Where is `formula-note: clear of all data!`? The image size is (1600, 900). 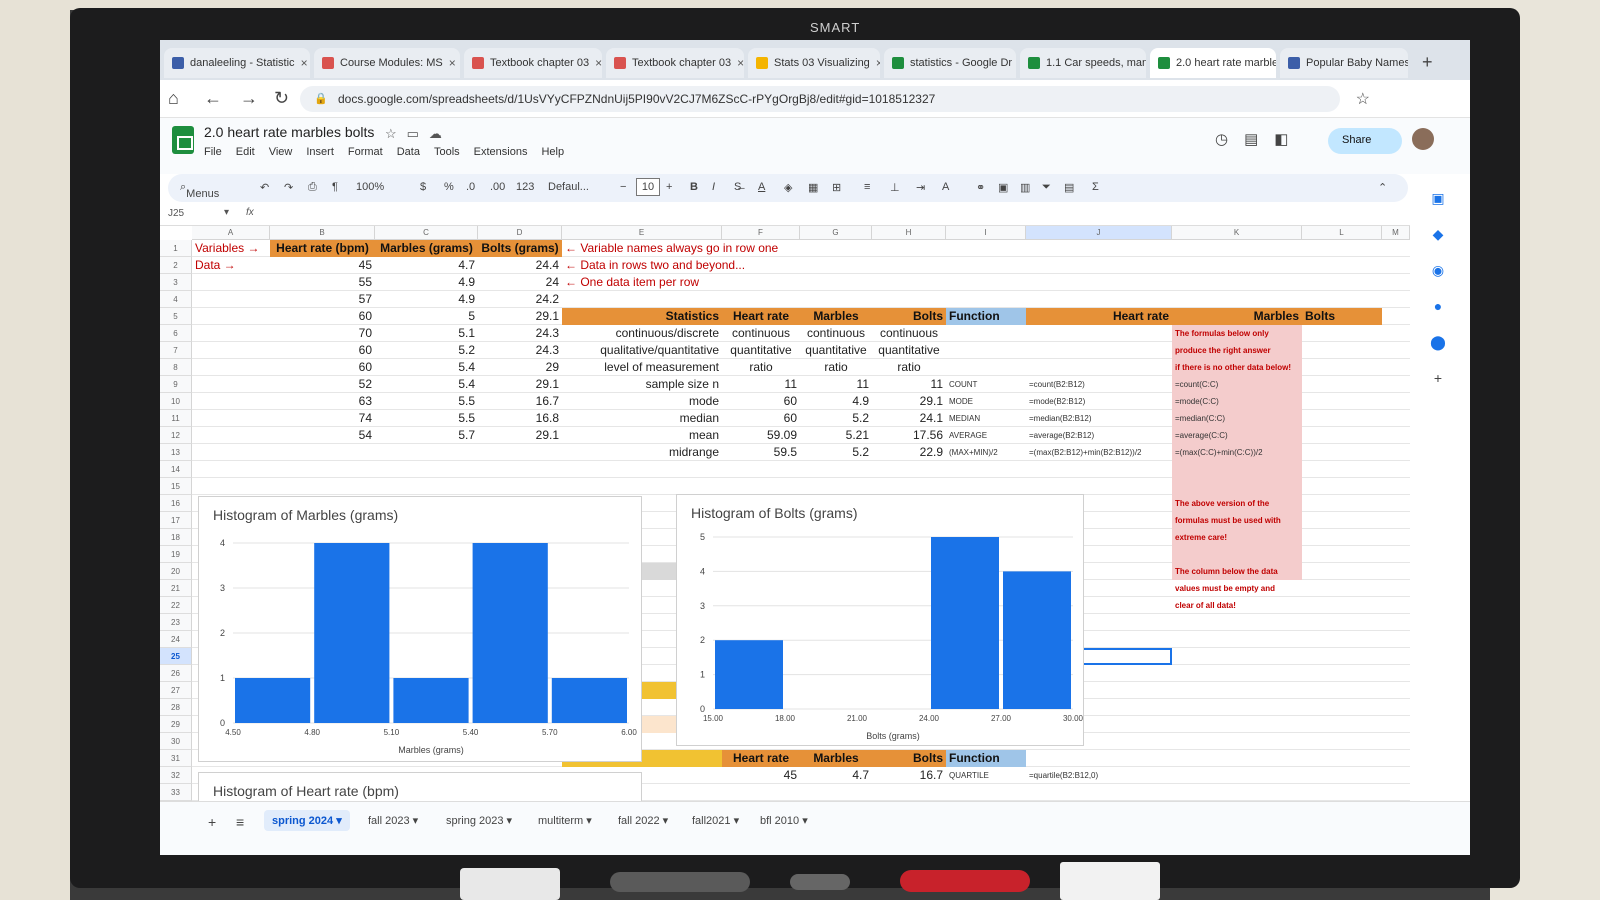 formula-note: clear of all data! is located at coordinates (1237, 605).